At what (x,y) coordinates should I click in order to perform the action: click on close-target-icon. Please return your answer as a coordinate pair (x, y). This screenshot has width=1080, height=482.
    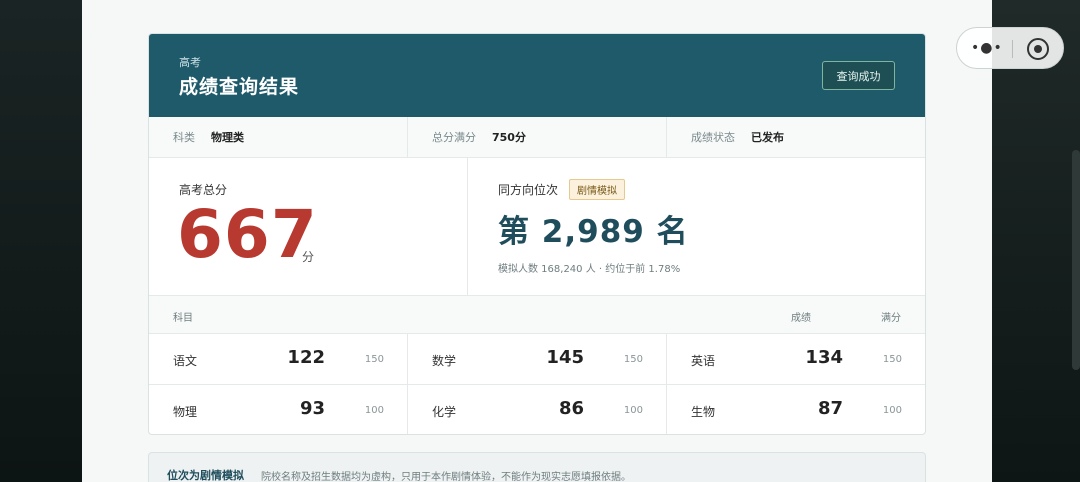
    Looking at the image, I should click on (1038, 49).